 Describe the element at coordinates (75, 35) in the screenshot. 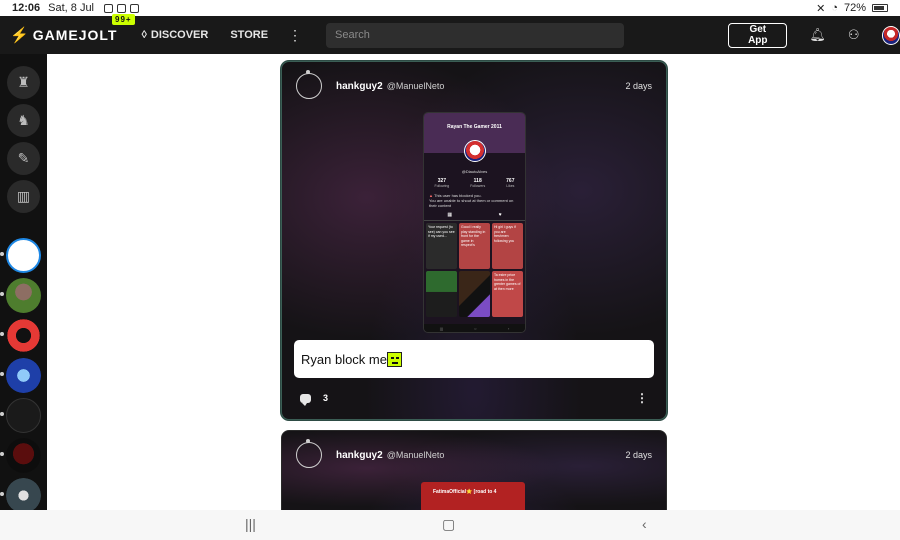

I see `logo-text: GAMEJOLT` at that location.